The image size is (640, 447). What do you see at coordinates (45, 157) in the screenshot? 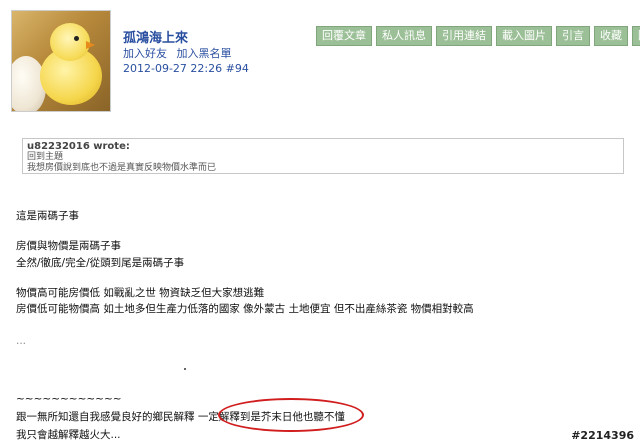
I see `quote-line: 回到主題` at bounding box center [45, 157].